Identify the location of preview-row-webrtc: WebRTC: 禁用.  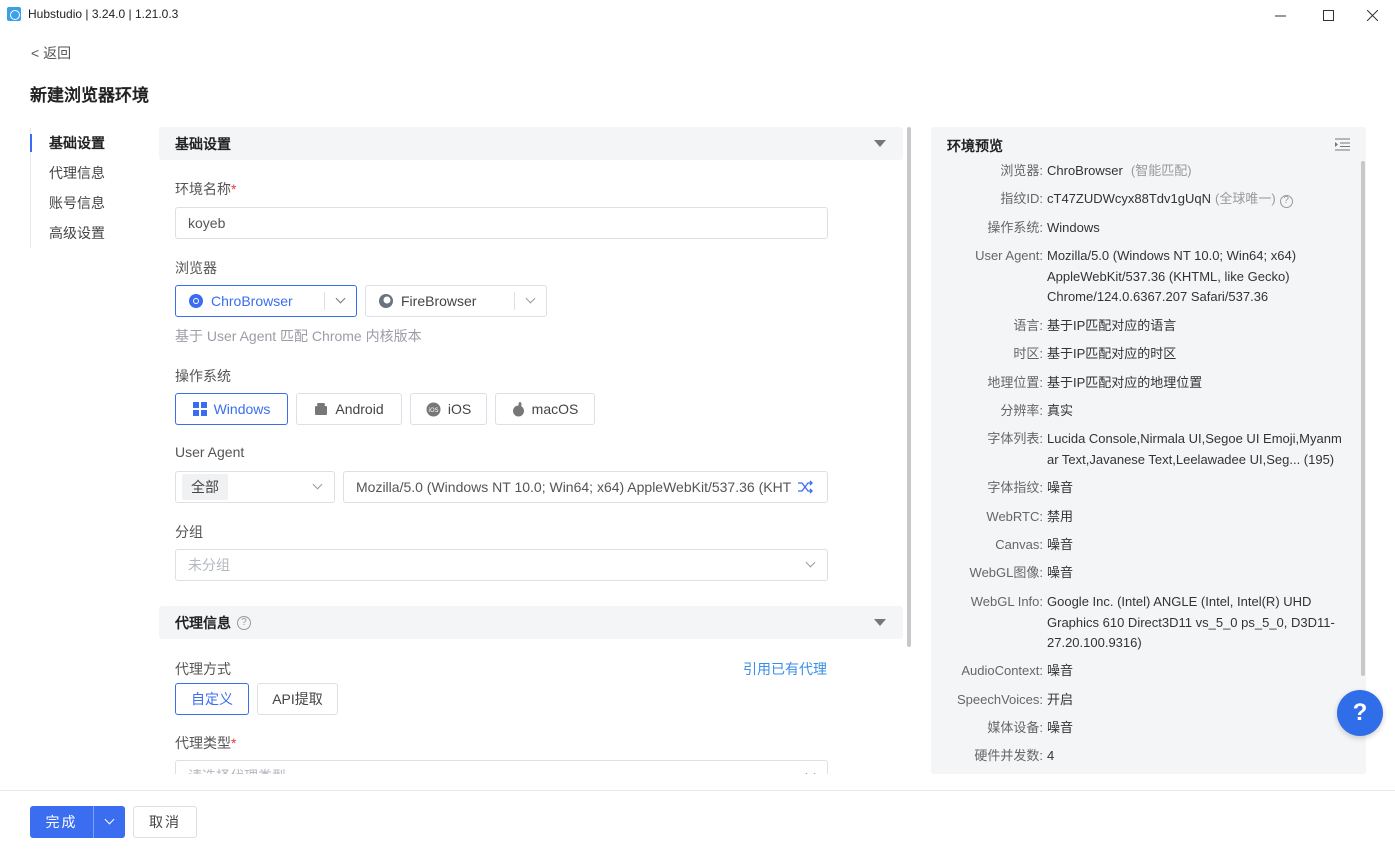
(1030, 516).